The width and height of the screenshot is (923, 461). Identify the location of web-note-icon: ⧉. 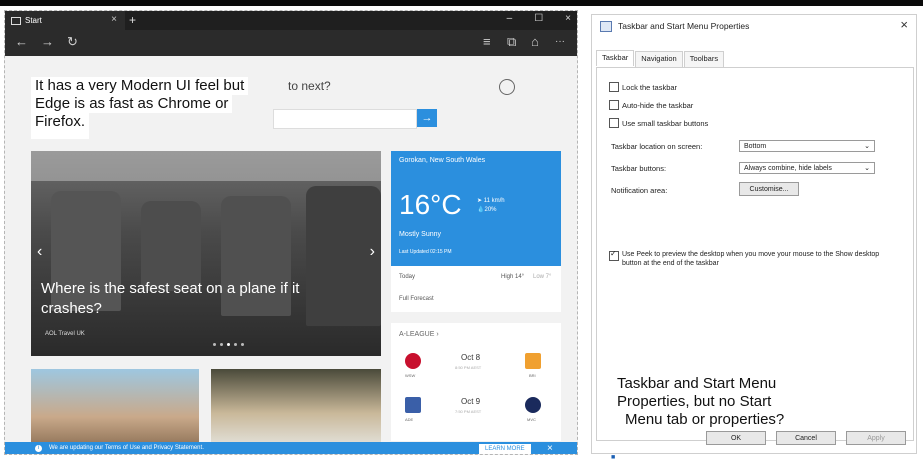
(511, 42).